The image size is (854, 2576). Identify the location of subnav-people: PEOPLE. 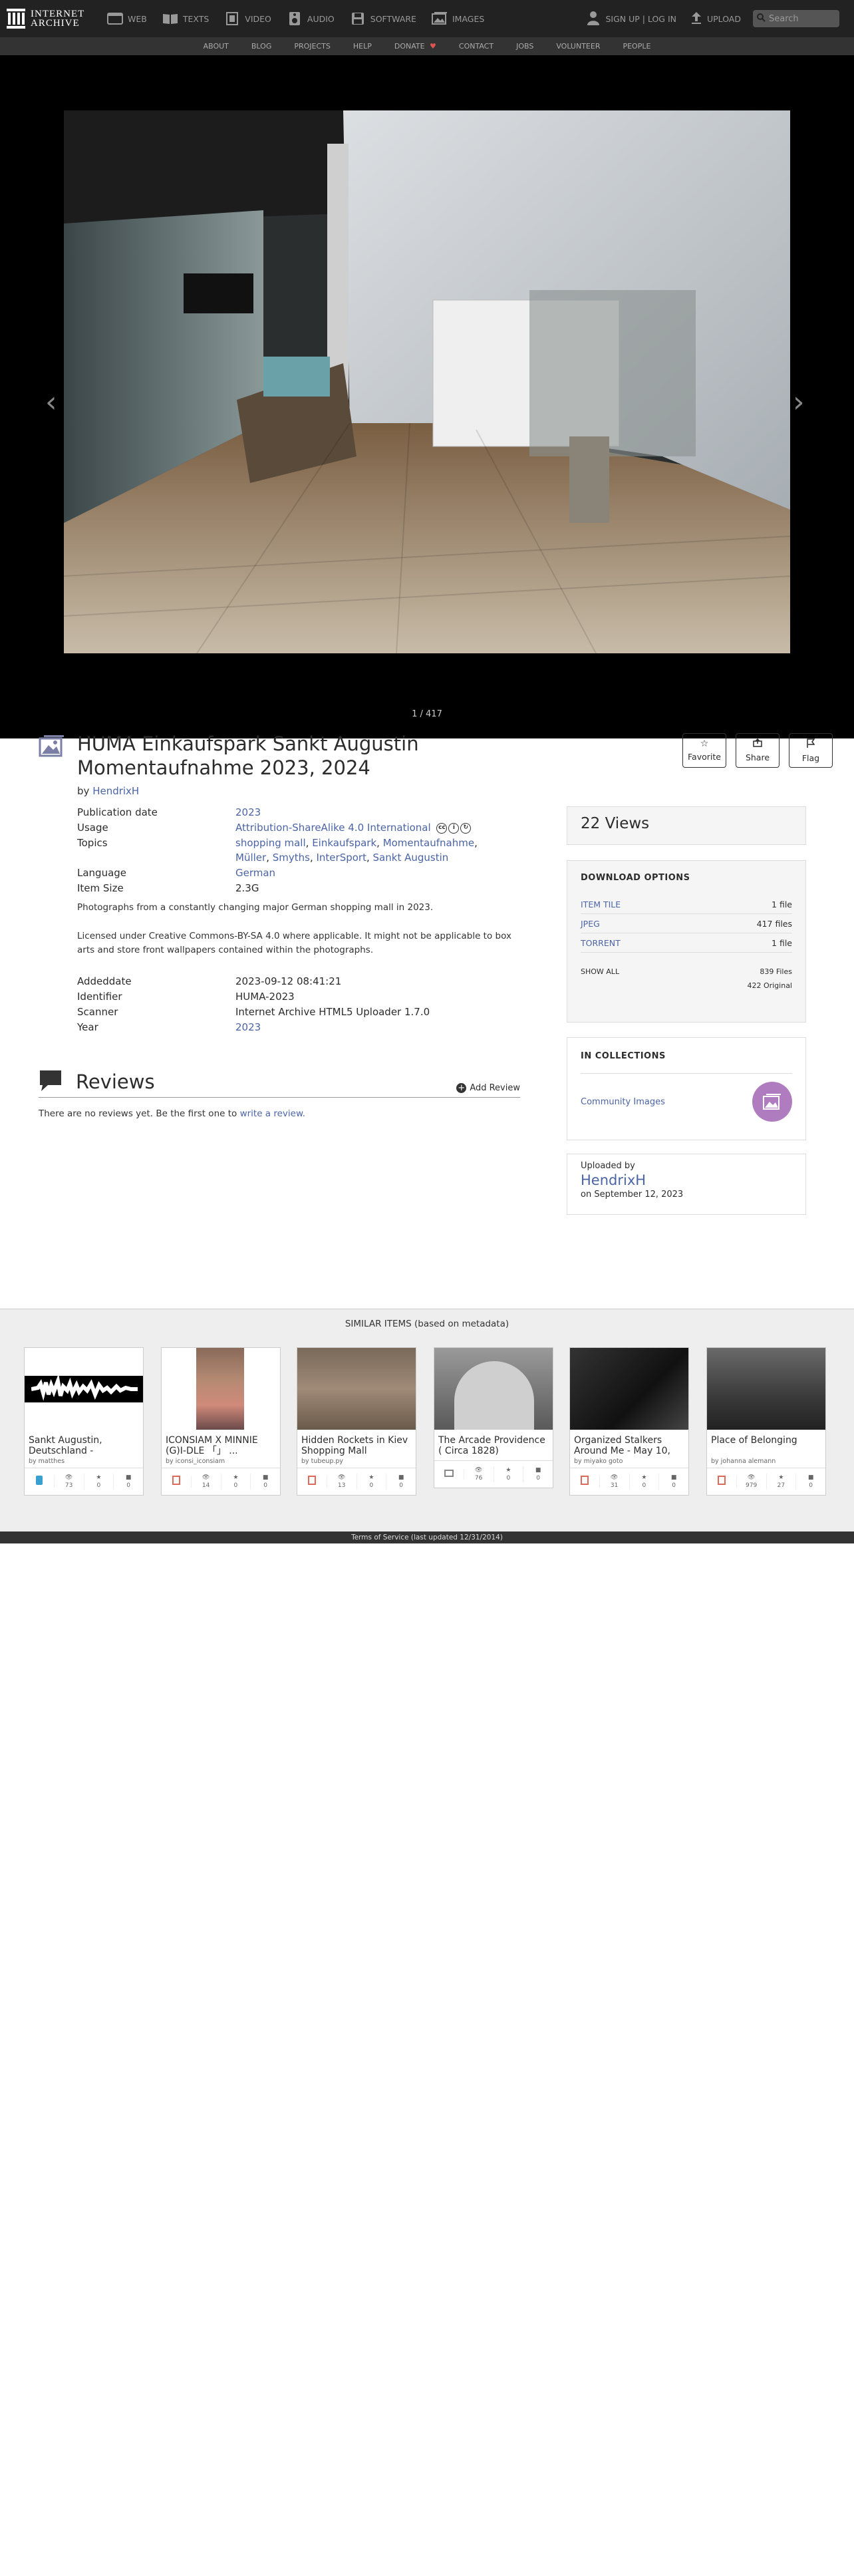
(636, 46).